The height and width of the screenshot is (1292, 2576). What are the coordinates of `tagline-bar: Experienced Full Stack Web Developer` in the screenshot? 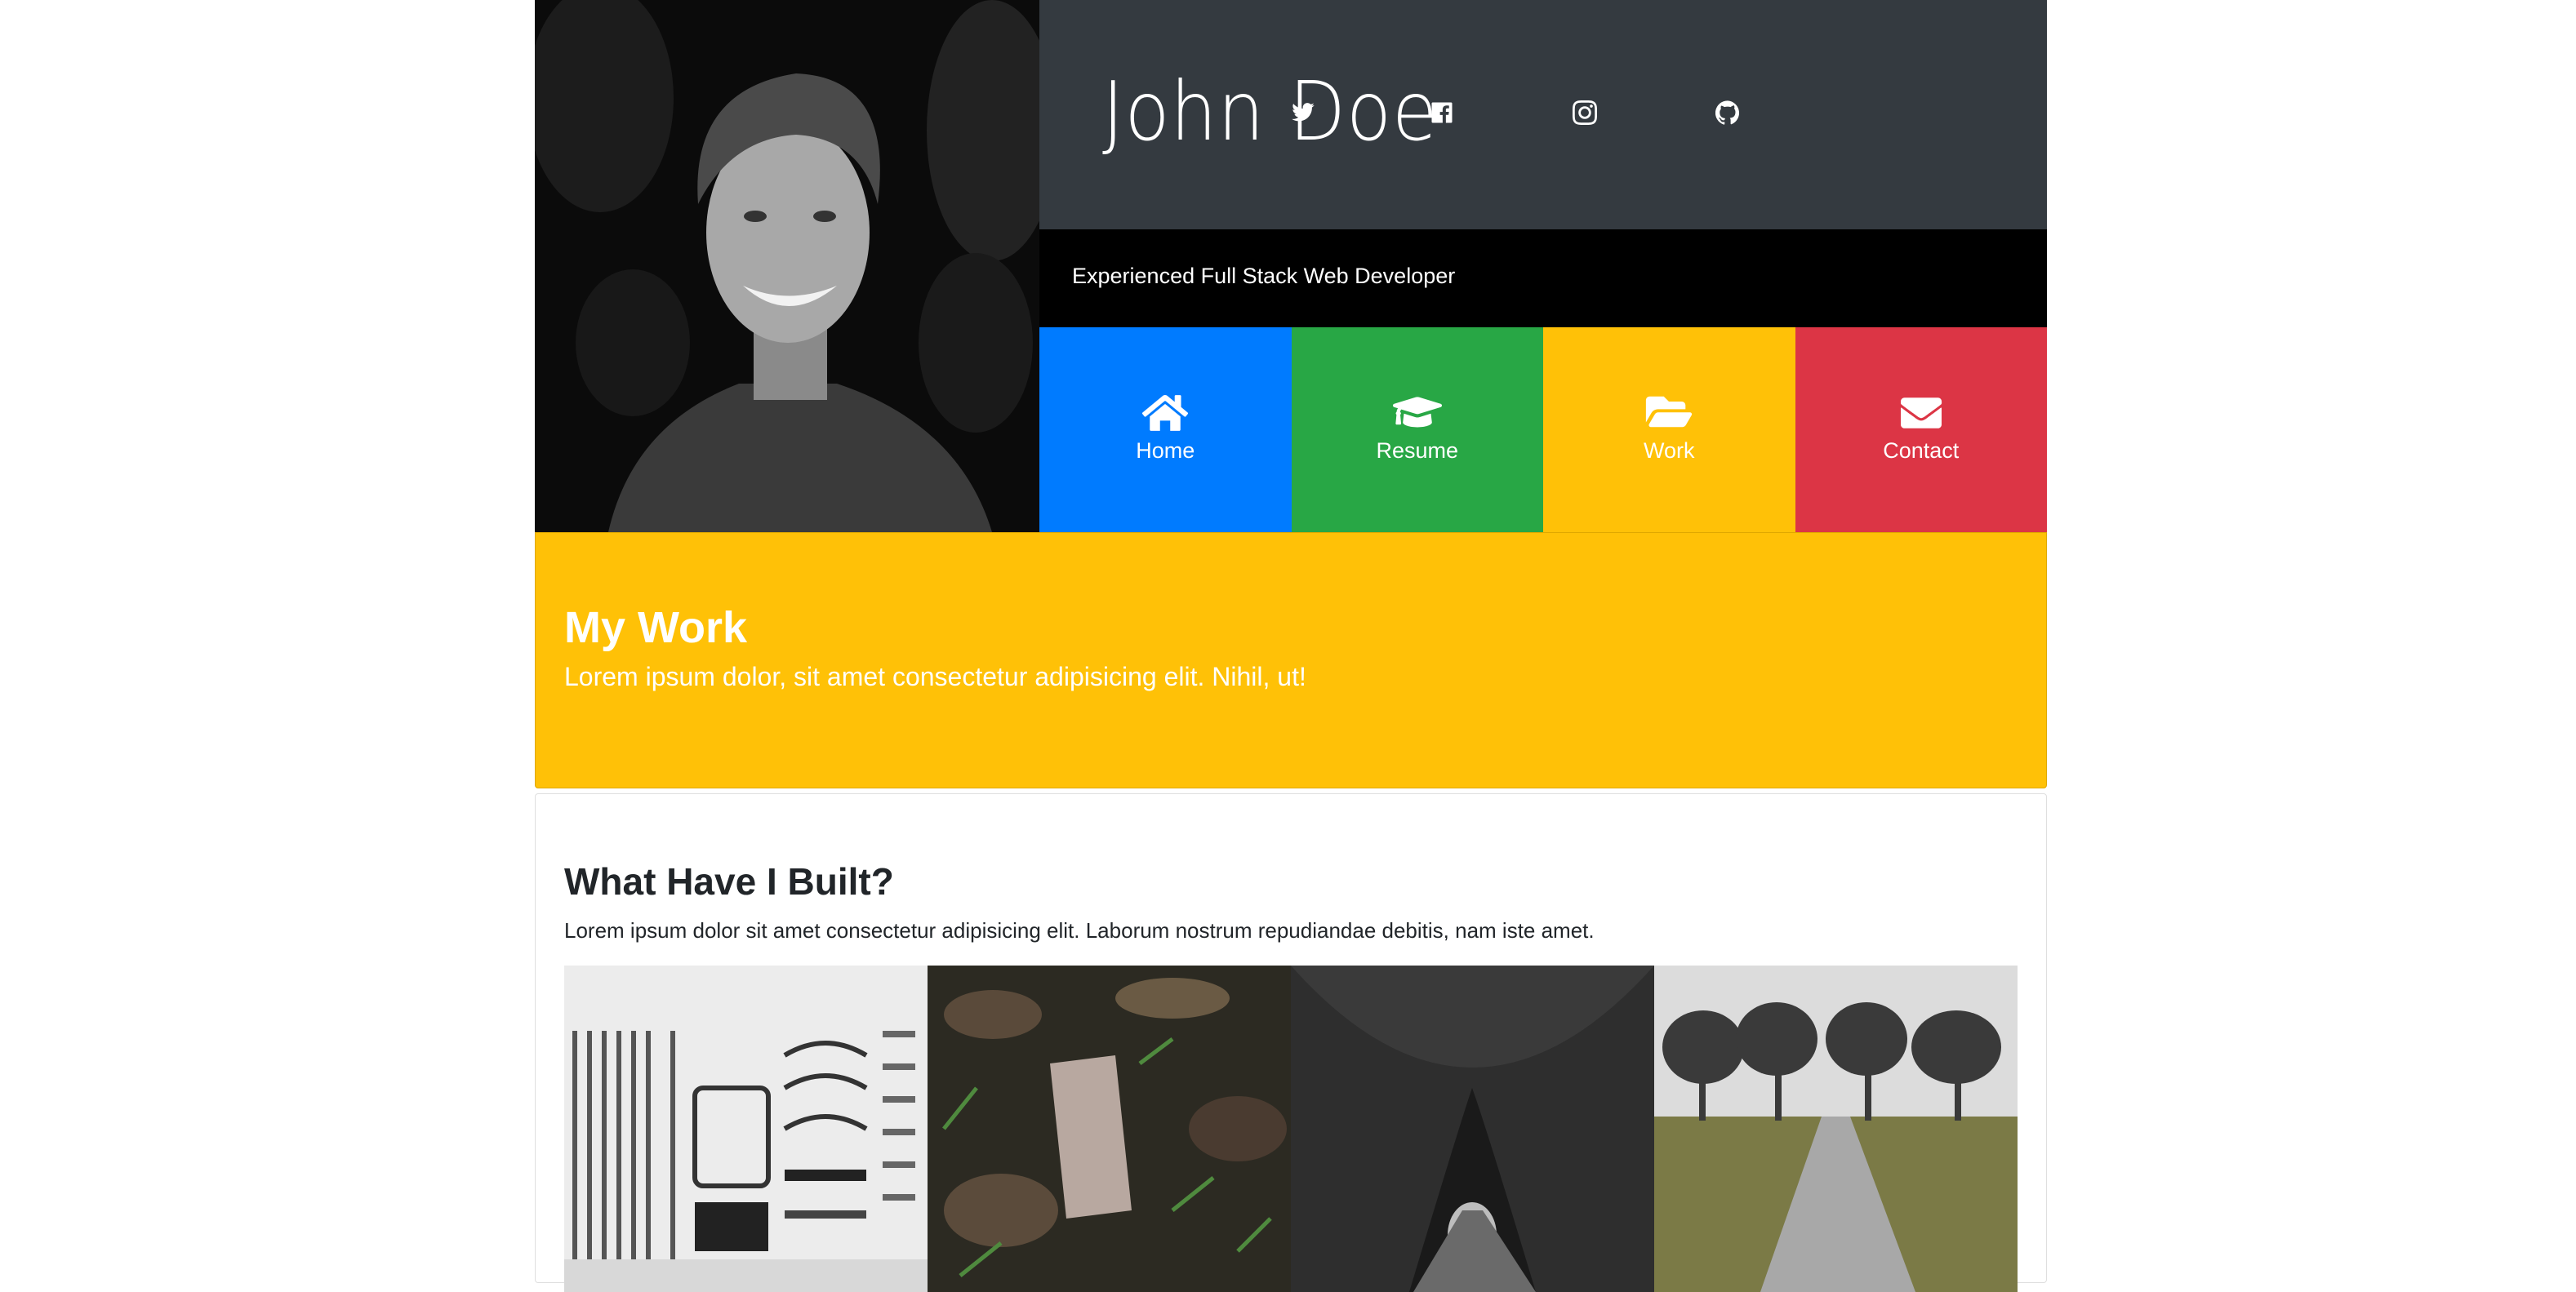 It's located at (1543, 278).